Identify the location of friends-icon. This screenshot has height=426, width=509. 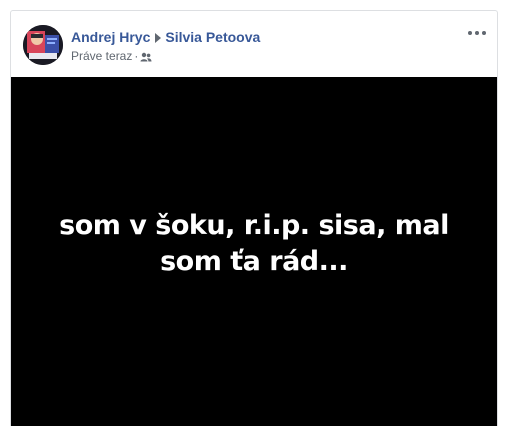
(146, 58).